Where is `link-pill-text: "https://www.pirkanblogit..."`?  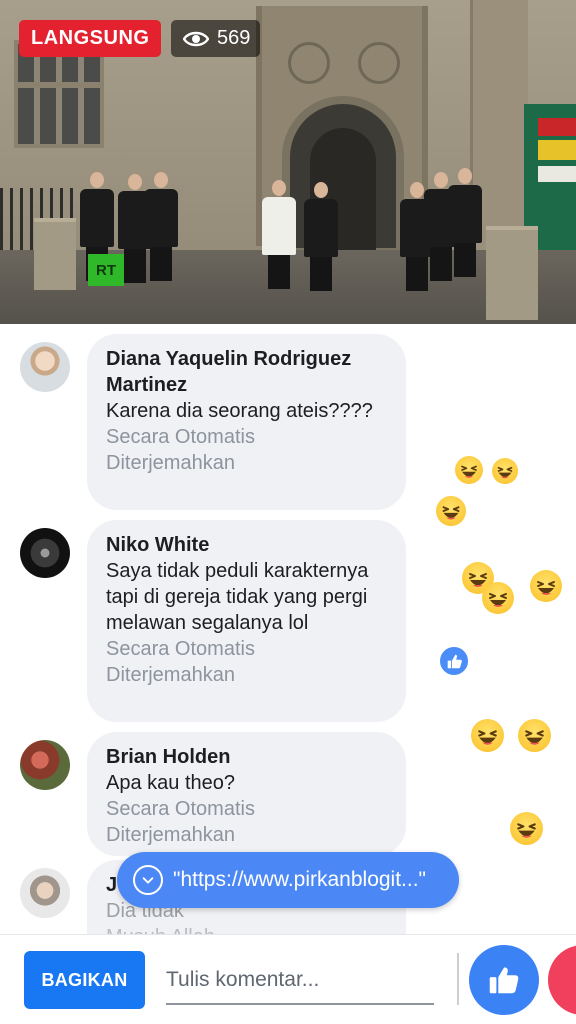
link-pill-text: "https://www.pirkanblogit..." is located at coordinates (300, 879).